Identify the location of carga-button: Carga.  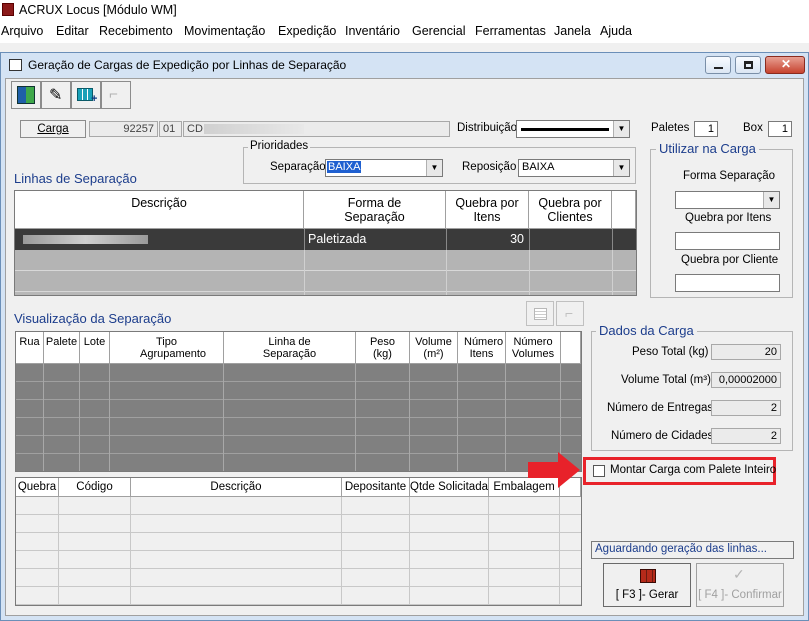
(53, 129).